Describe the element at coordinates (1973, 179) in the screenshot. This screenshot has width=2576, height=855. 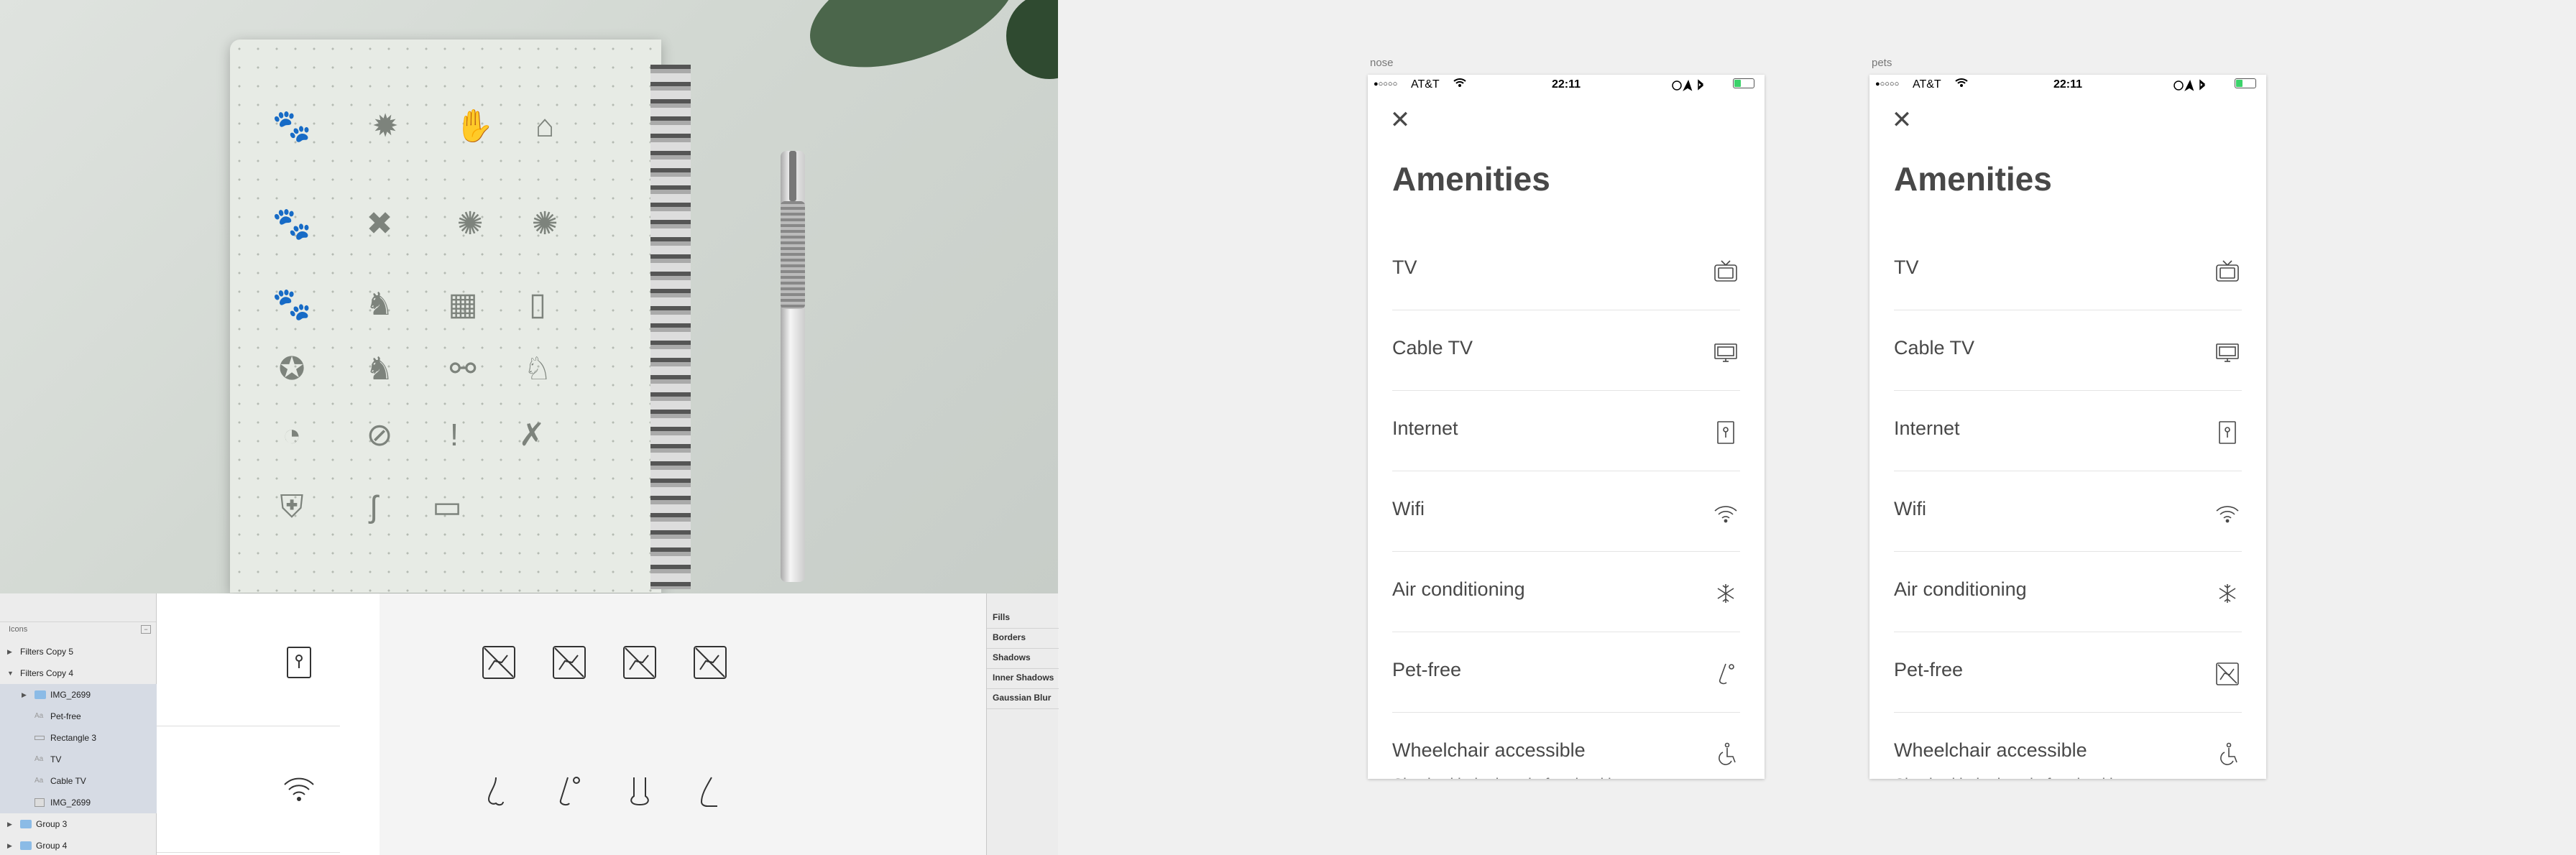
I see `page-title: Amenities` at that location.